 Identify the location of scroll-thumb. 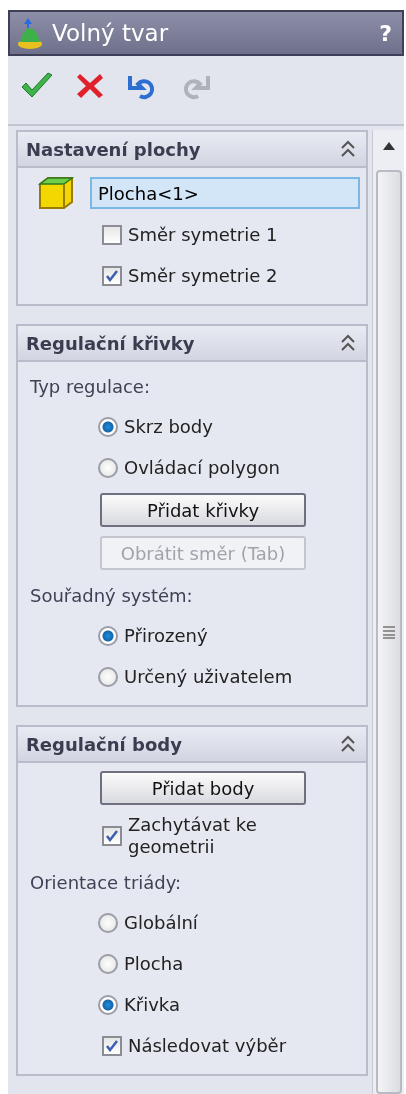
(388, 632).